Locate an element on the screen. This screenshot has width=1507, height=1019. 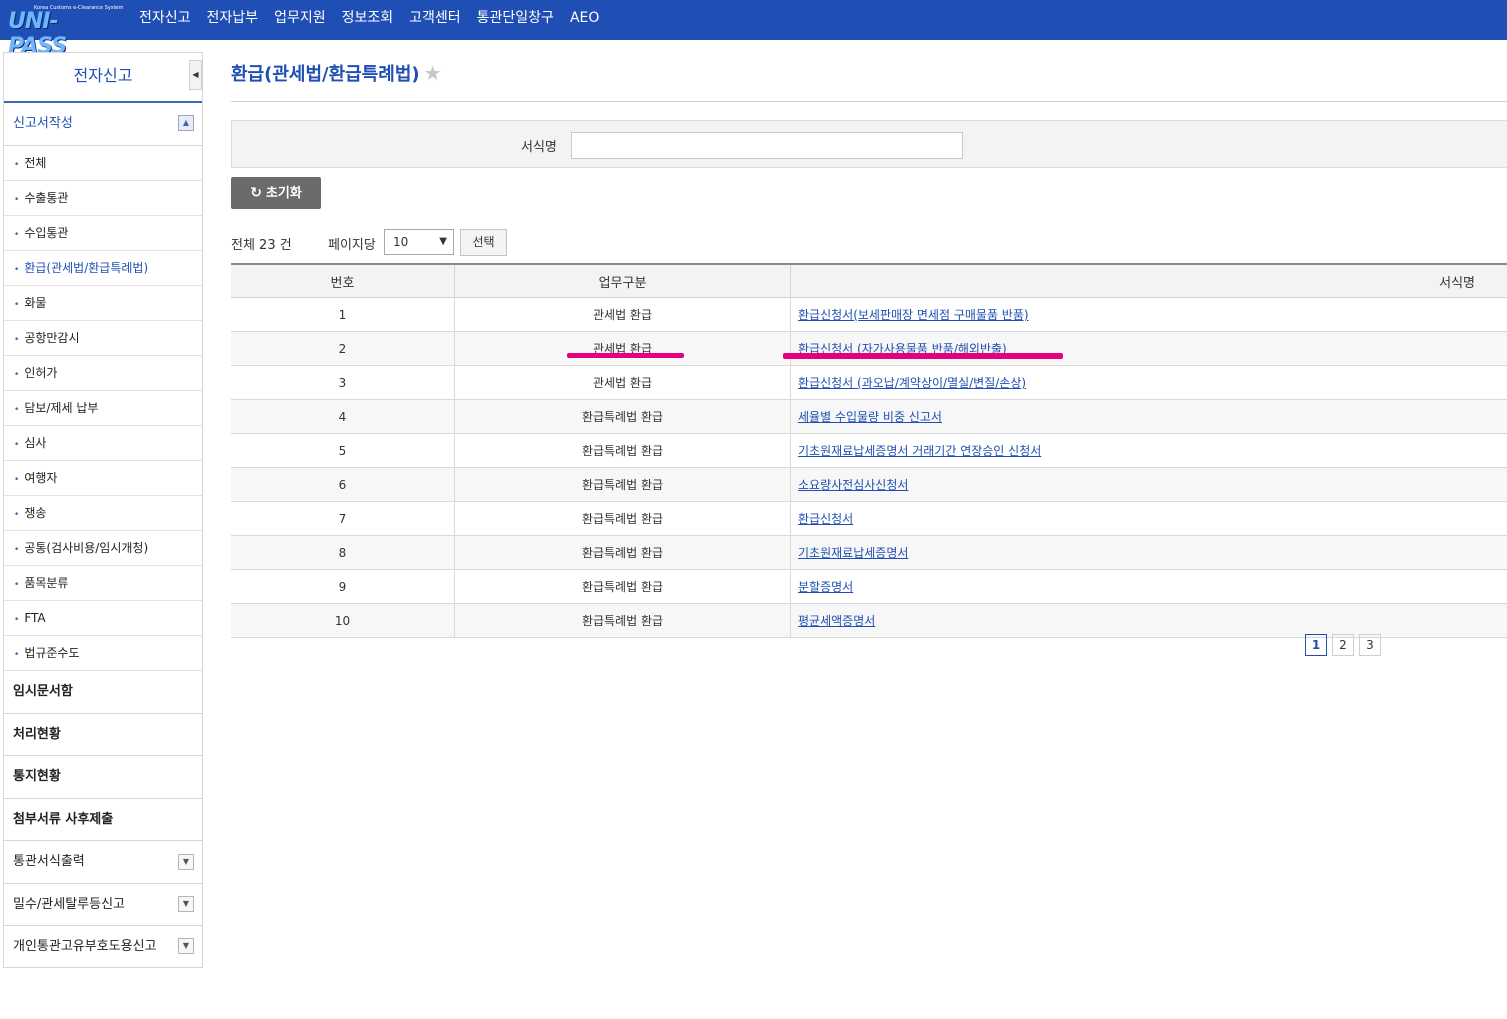
row-number: 5 is located at coordinates (343, 450).